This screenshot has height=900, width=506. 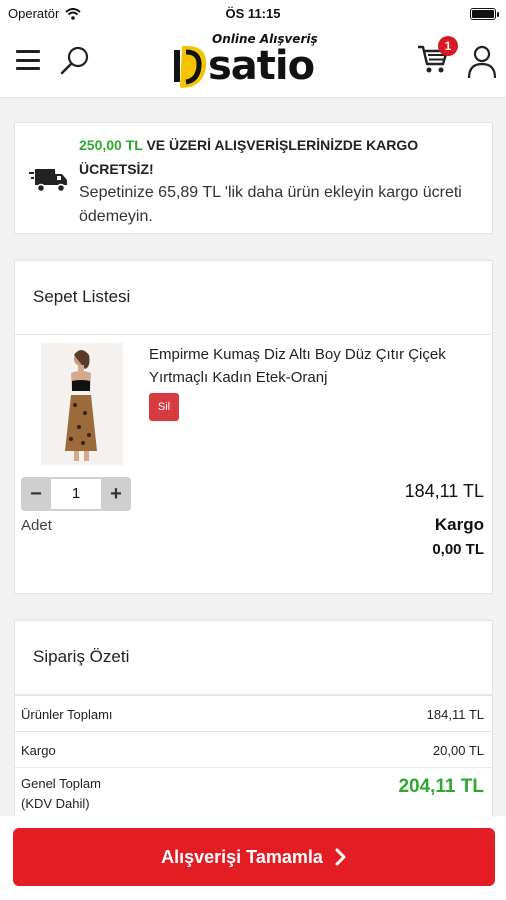 I want to click on summary-row-shipping: Kargo 20,00 TL, so click(x=253, y=749).